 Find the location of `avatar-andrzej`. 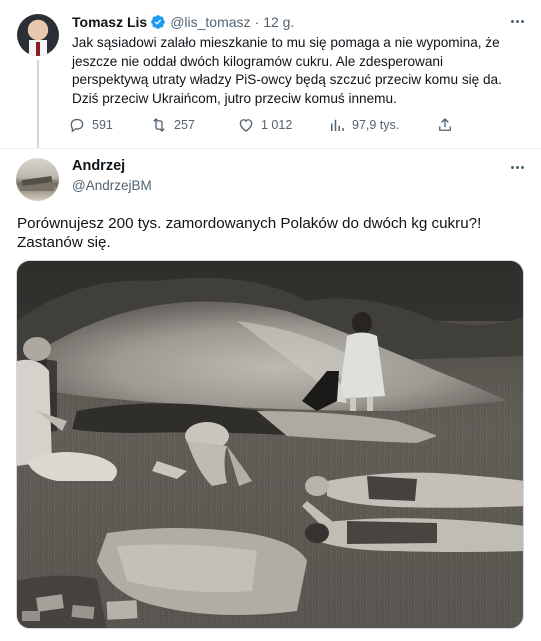

avatar-andrzej is located at coordinates (37, 179).